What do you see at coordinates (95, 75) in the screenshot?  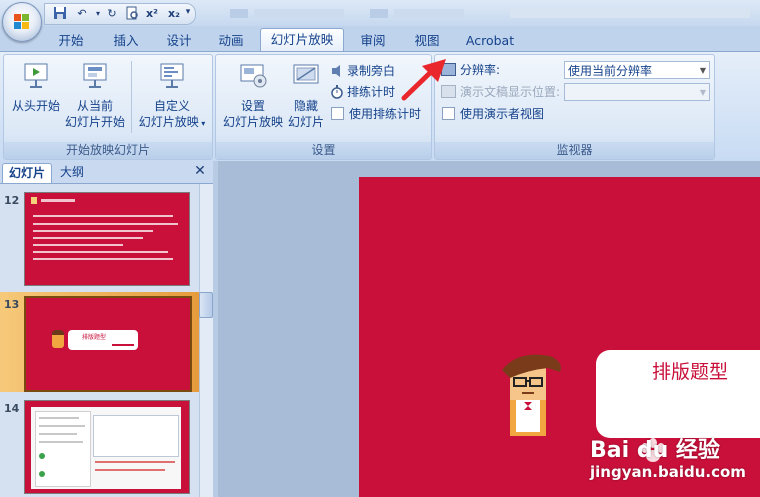 I see `from-current-icon` at bounding box center [95, 75].